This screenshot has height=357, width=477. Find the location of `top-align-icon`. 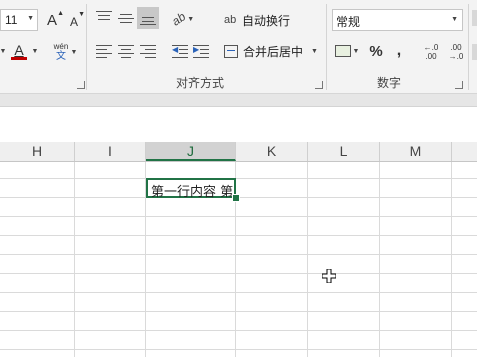

top-align-icon is located at coordinates (104, 17).